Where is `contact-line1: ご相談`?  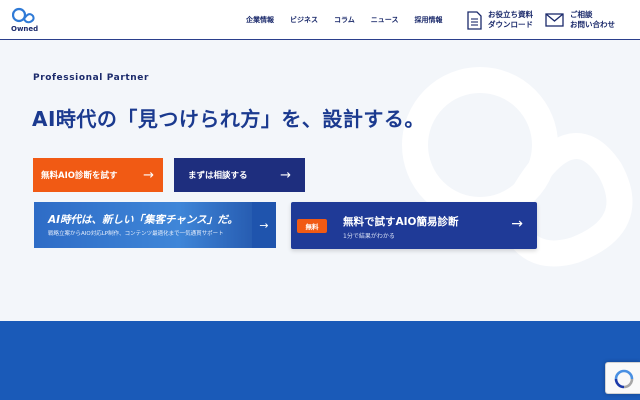
contact-line1: ご相談 is located at coordinates (581, 14).